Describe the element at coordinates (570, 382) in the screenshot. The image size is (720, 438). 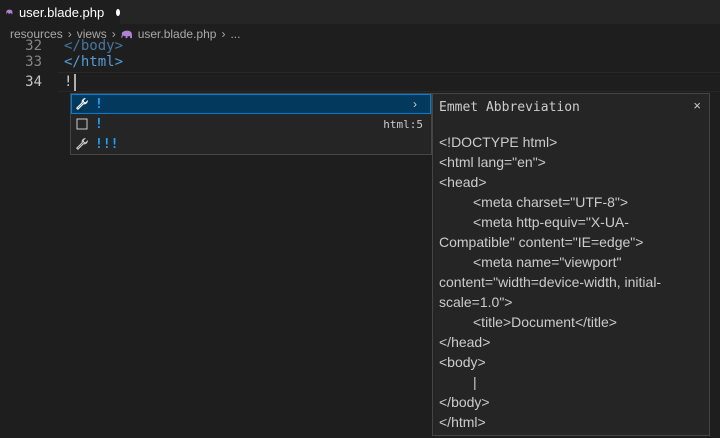
I see `details-line: |` at that location.